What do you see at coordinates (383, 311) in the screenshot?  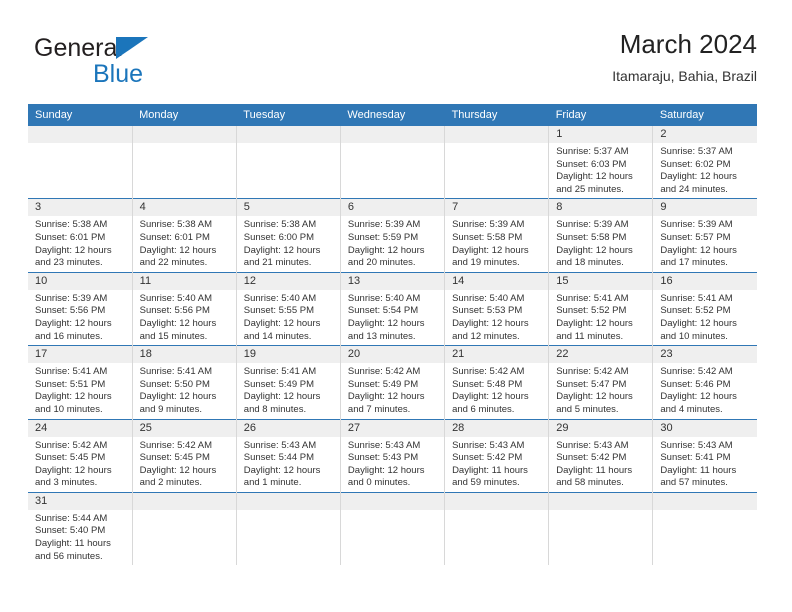 I see `sunset-time: Sunset: 5:54 PM` at bounding box center [383, 311].